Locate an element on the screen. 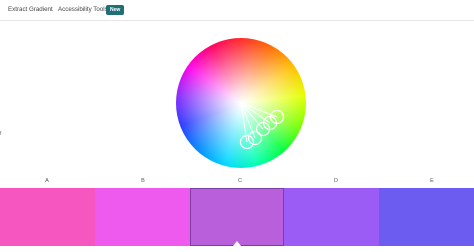  swatch-label-c: C is located at coordinates (240, 181).